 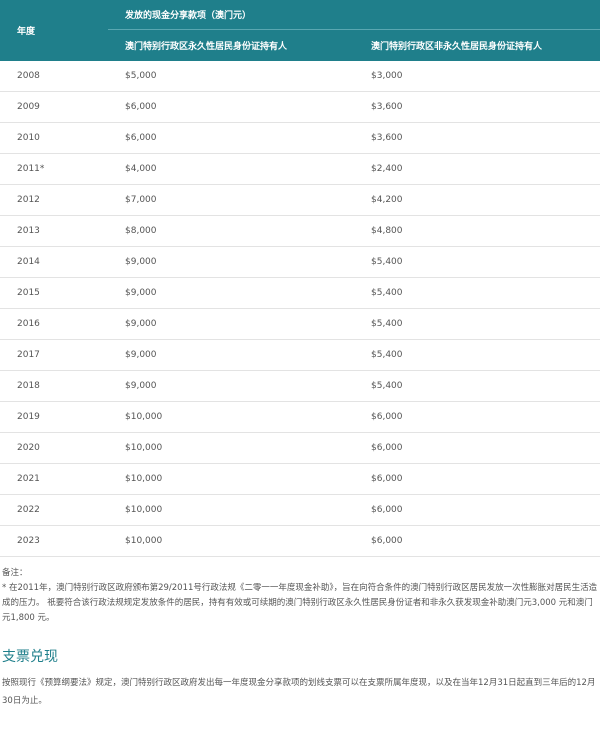 What do you see at coordinates (54, 355) in the screenshot?
I see `year-cell: 2017` at bounding box center [54, 355].